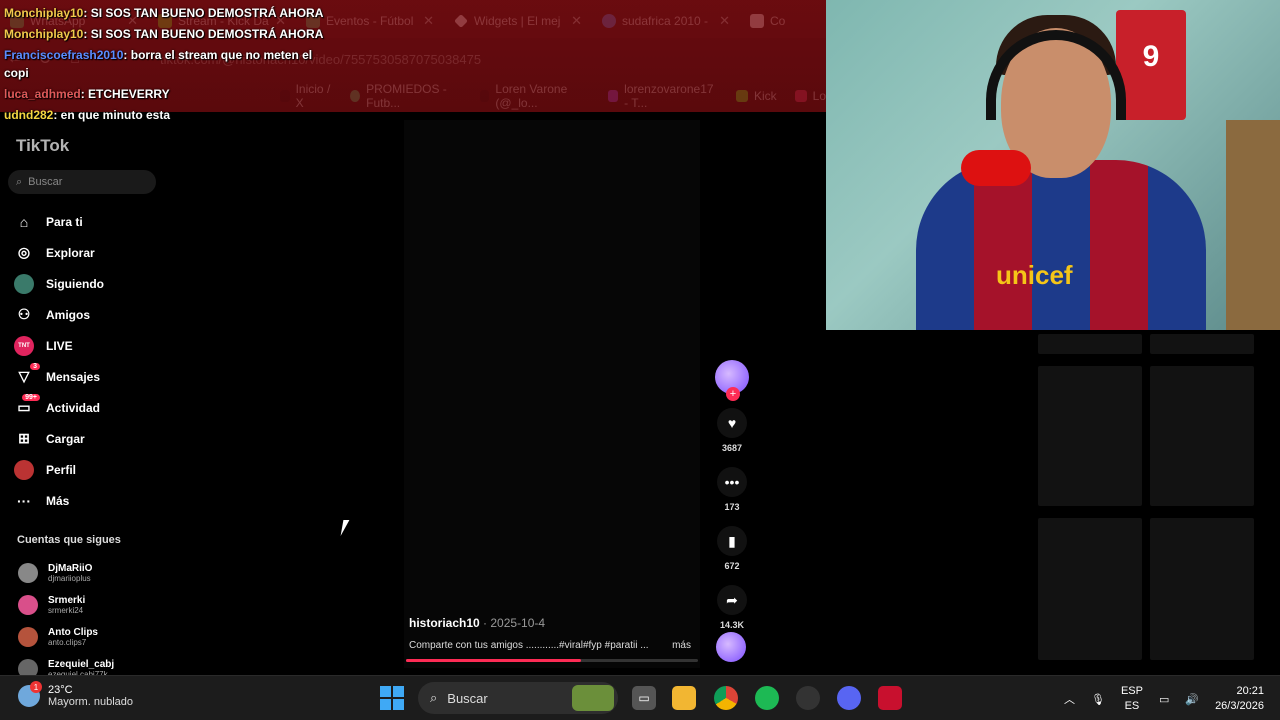 This screenshot has width=1280, height=720. Describe the element at coordinates (29, 115) in the screenshot. I see `chat-username: udnd282` at that location.